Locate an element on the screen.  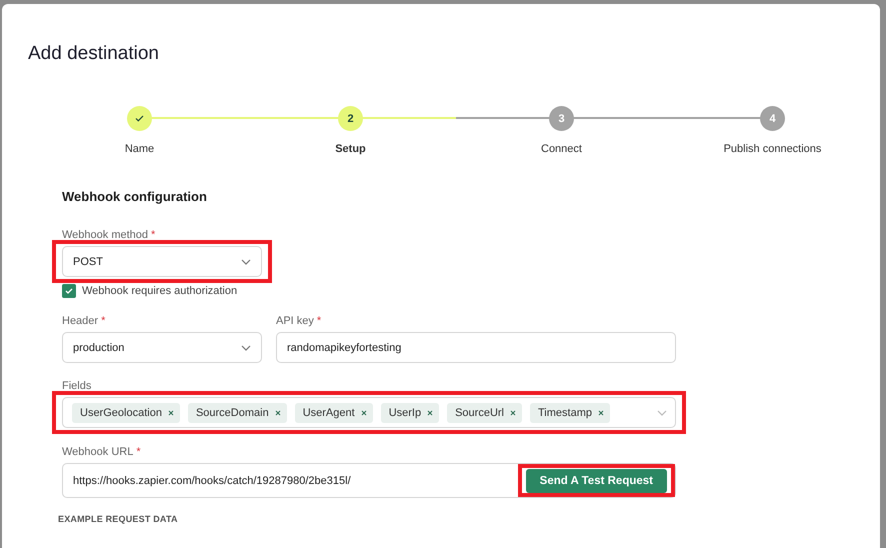
step-circle: 2 is located at coordinates (350, 118).